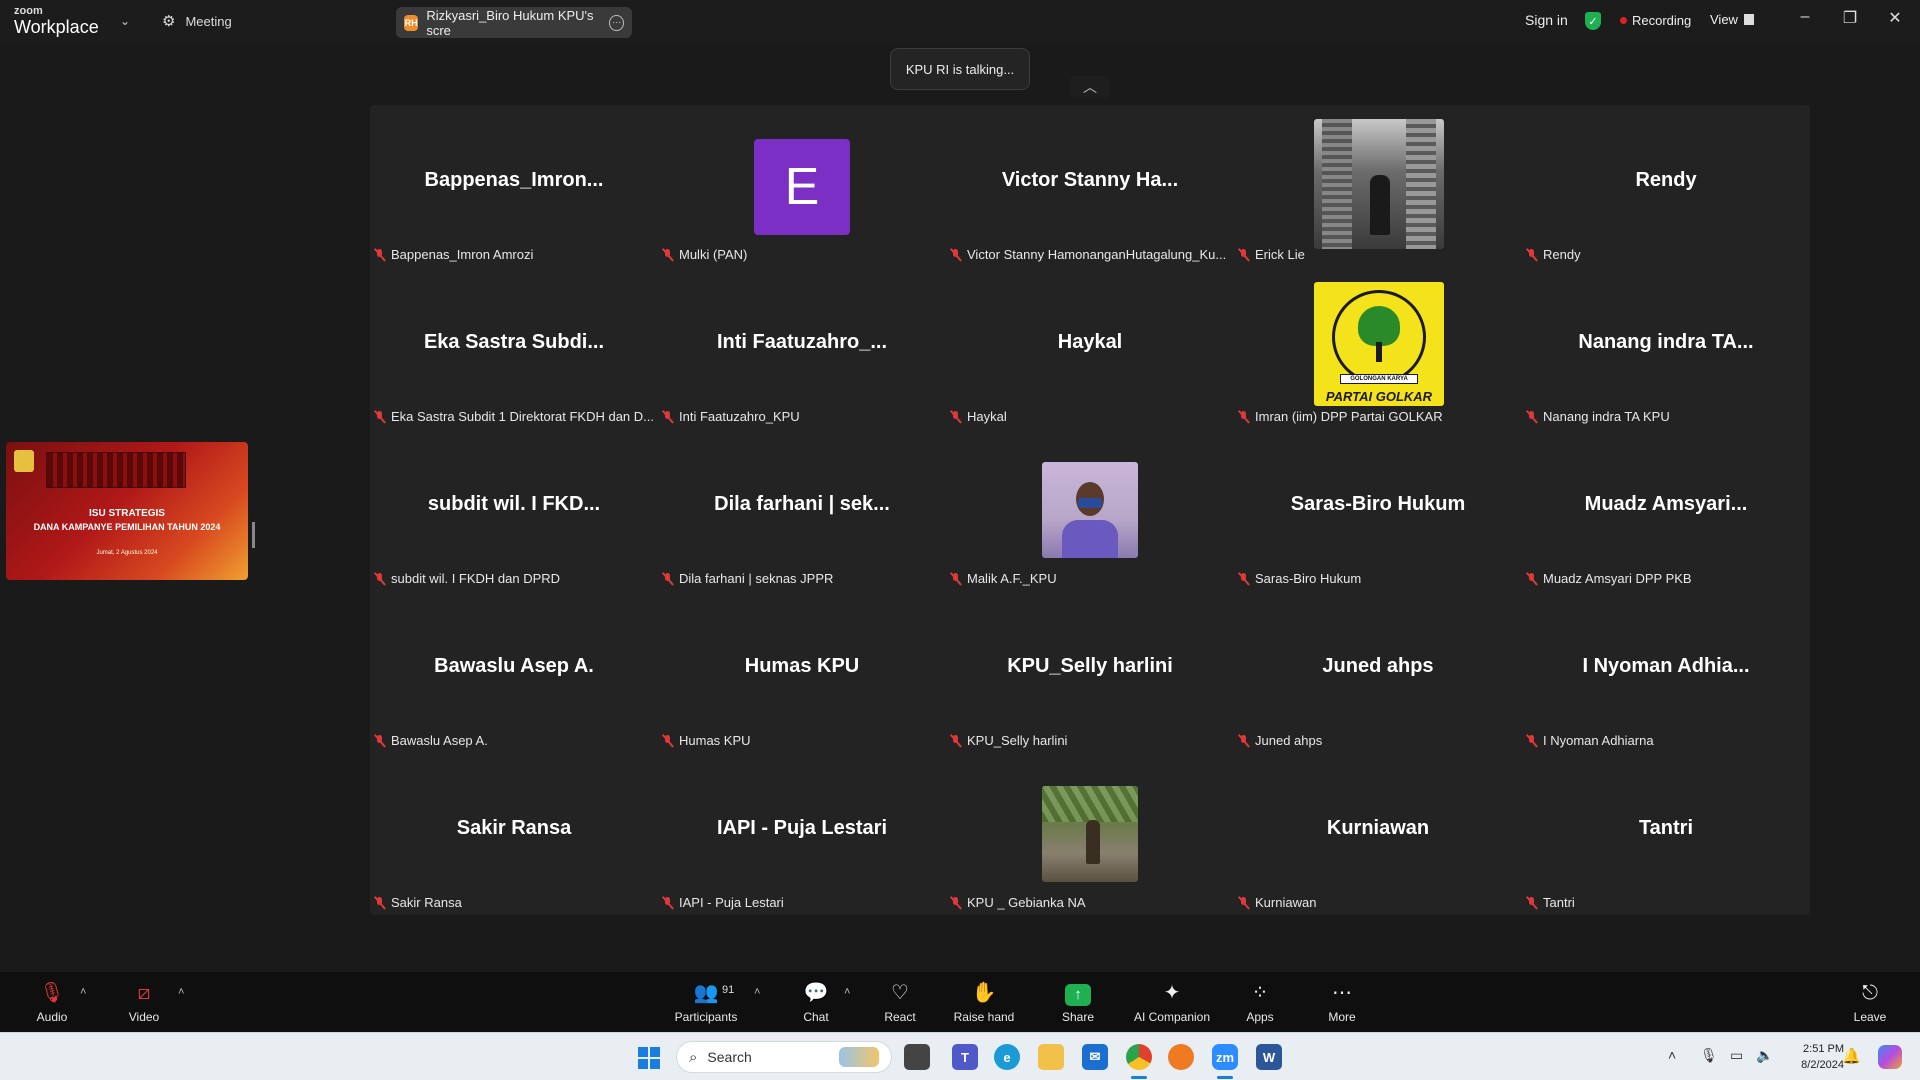 The height and width of the screenshot is (1080, 1920). What do you see at coordinates (1805, 17) in the screenshot?
I see `minimize-icon: –` at bounding box center [1805, 17].